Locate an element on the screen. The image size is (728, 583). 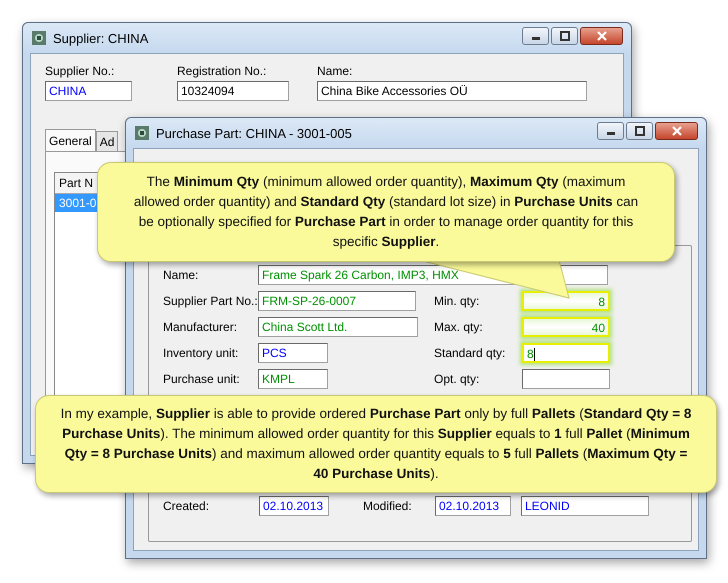
tab: Ad is located at coordinates (107, 141).